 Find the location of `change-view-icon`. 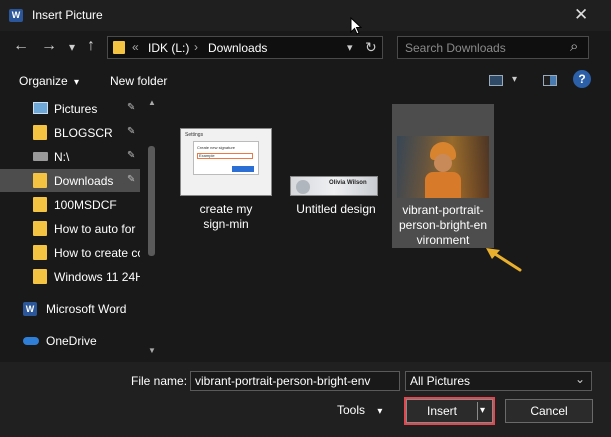

change-view-icon is located at coordinates (496, 80).